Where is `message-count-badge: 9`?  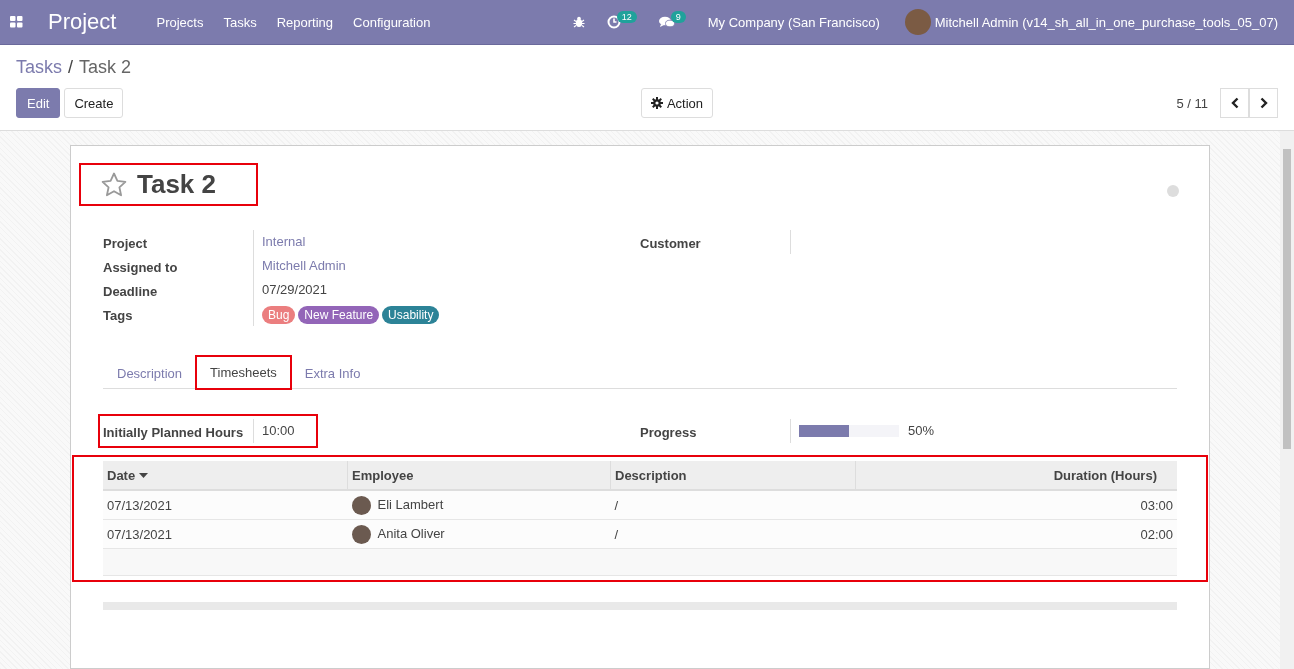 message-count-badge: 9 is located at coordinates (678, 17).